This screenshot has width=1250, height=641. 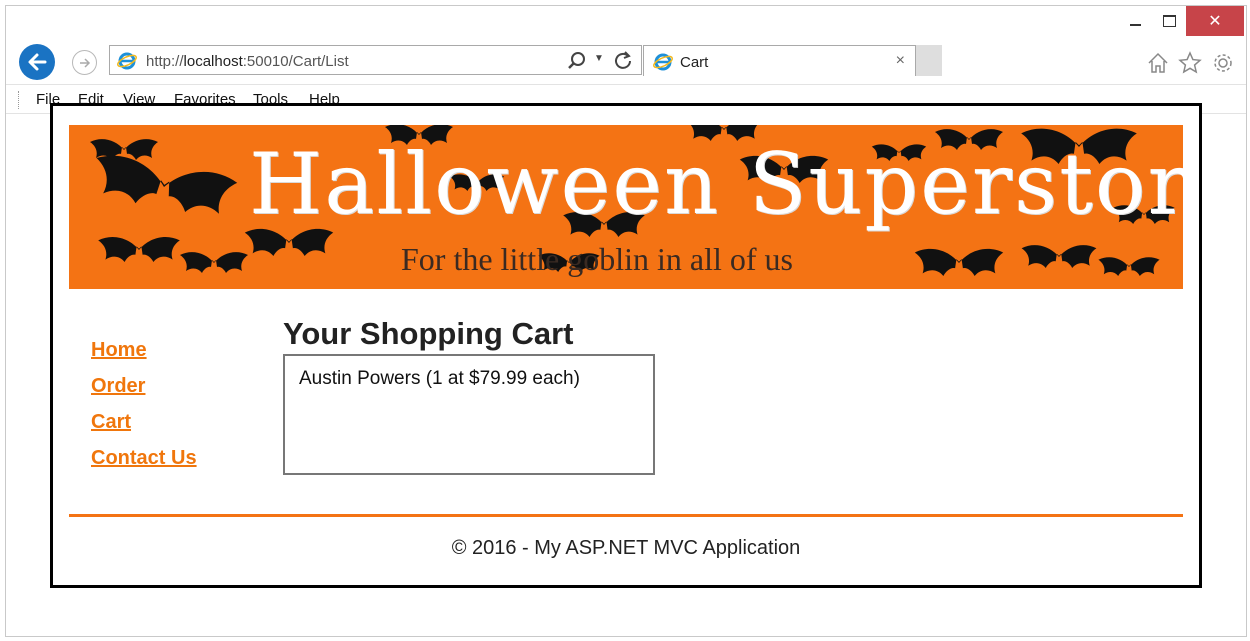 I want to click on nav-link-cart: Cart, so click(x=144, y=422).